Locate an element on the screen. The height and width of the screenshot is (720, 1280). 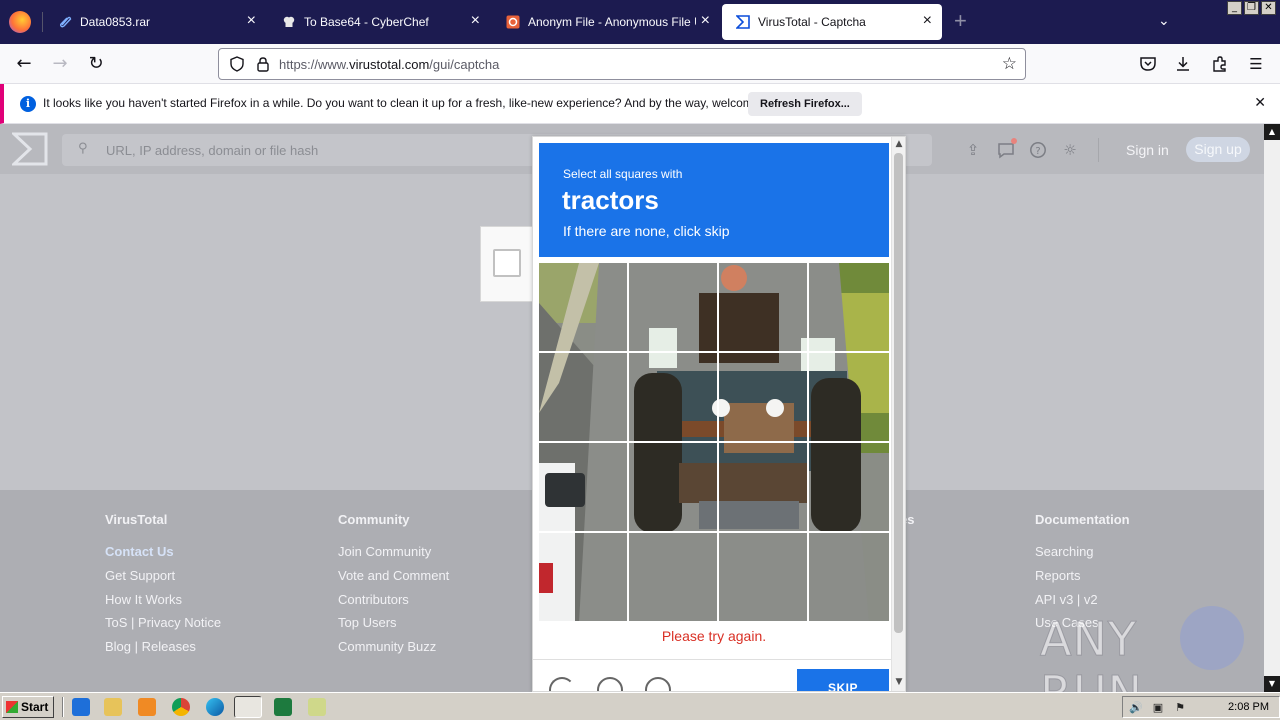
scroll-up-arrow-icon: ▲ is located at coordinates (1272, 132).